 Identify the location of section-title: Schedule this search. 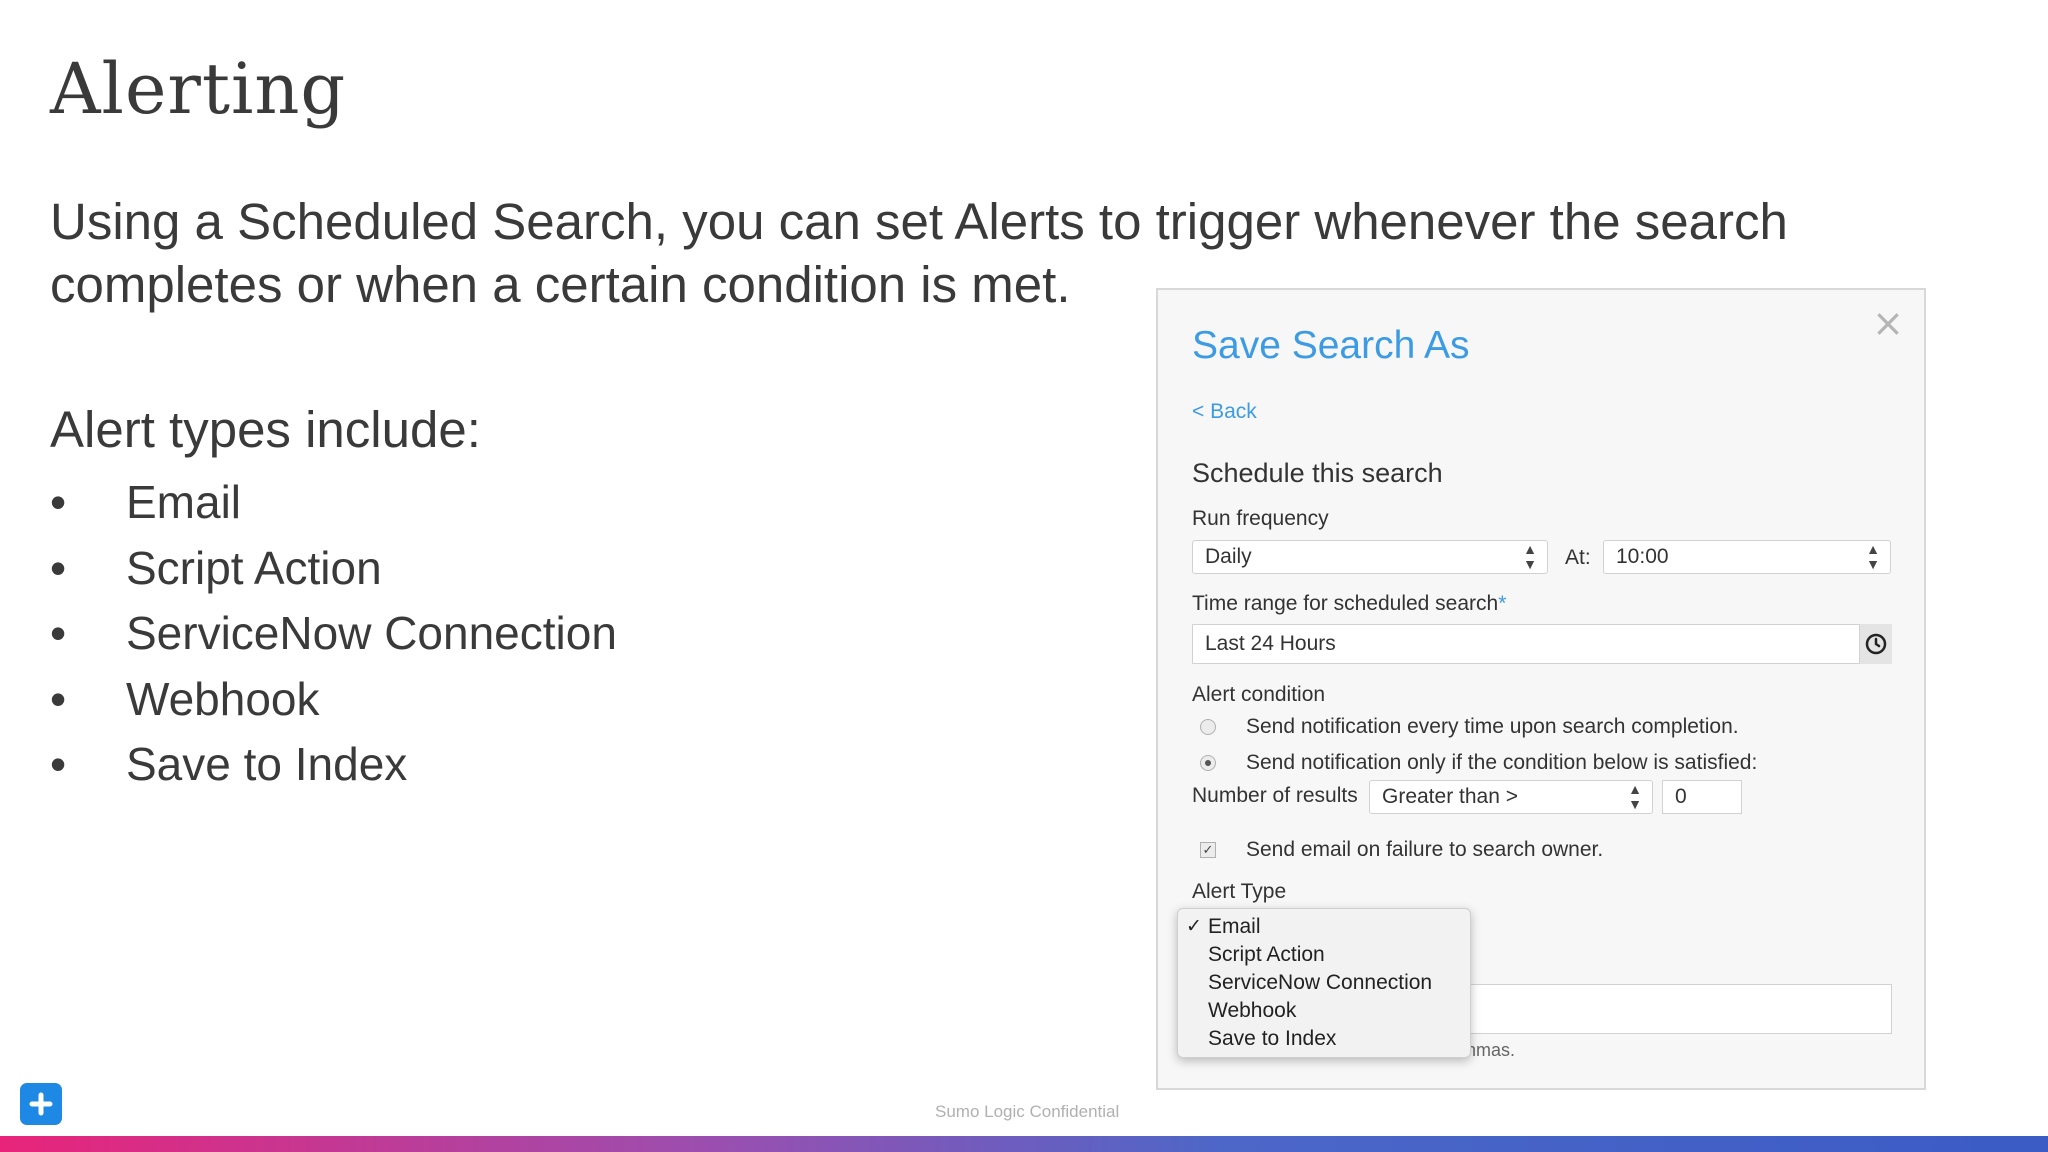
(1317, 473).